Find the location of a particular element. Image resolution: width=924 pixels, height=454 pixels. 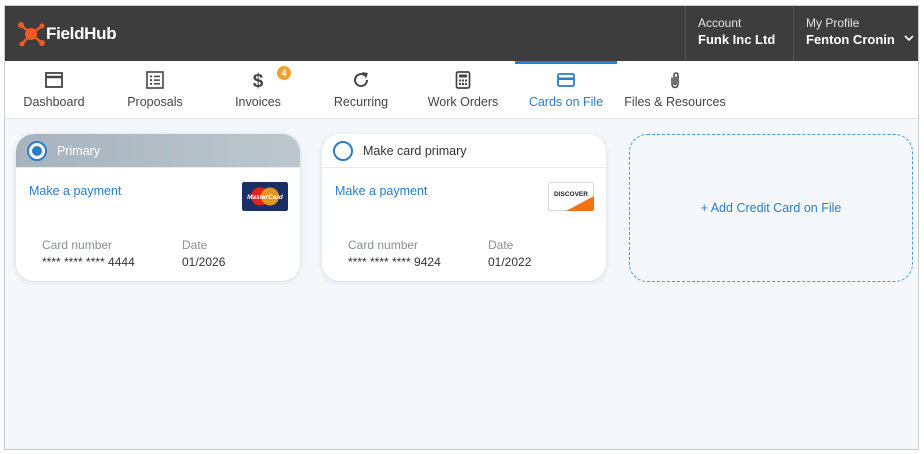

account-menu: Account Funk Inc Ltd is located at coordinates (739, 33).